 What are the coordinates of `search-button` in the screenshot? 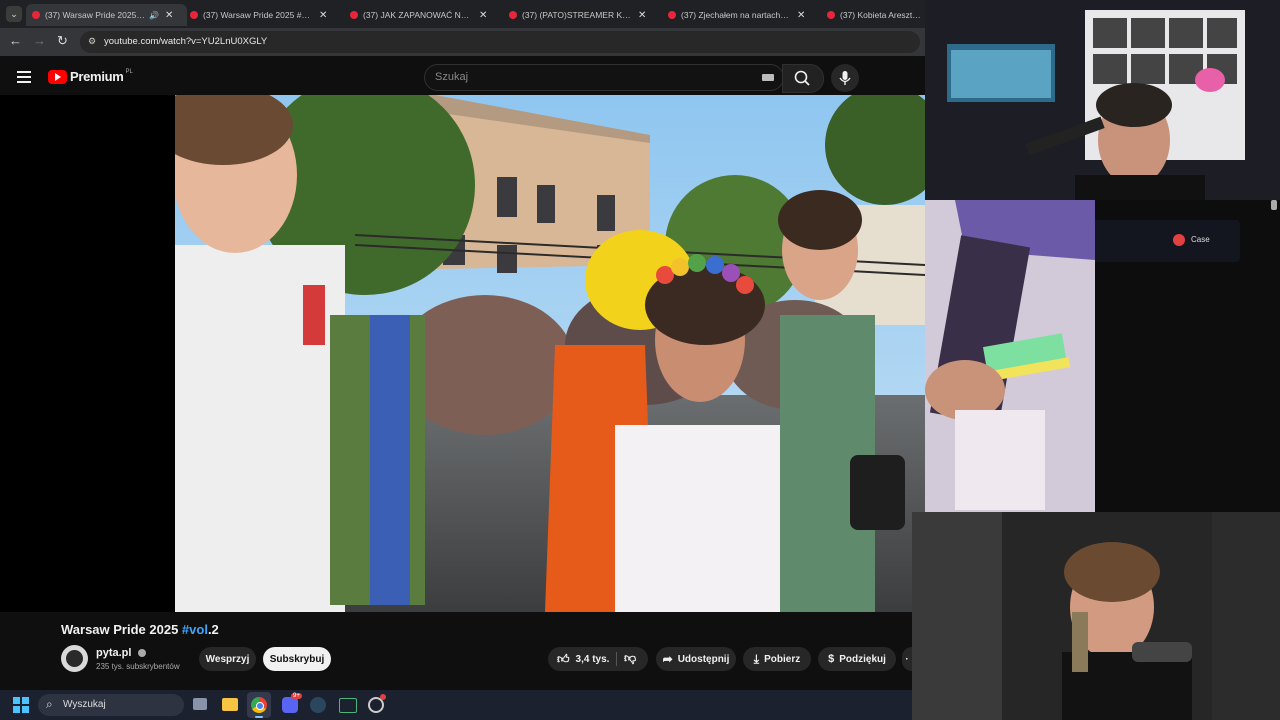 It's located at (803, 78).